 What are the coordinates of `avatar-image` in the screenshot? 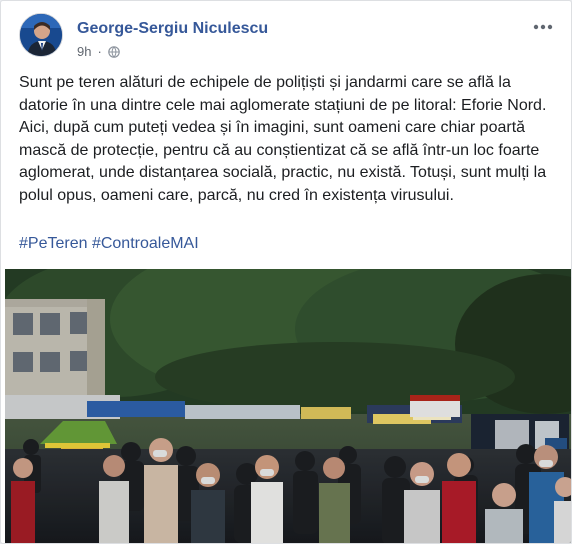 It's located at (41, 35).